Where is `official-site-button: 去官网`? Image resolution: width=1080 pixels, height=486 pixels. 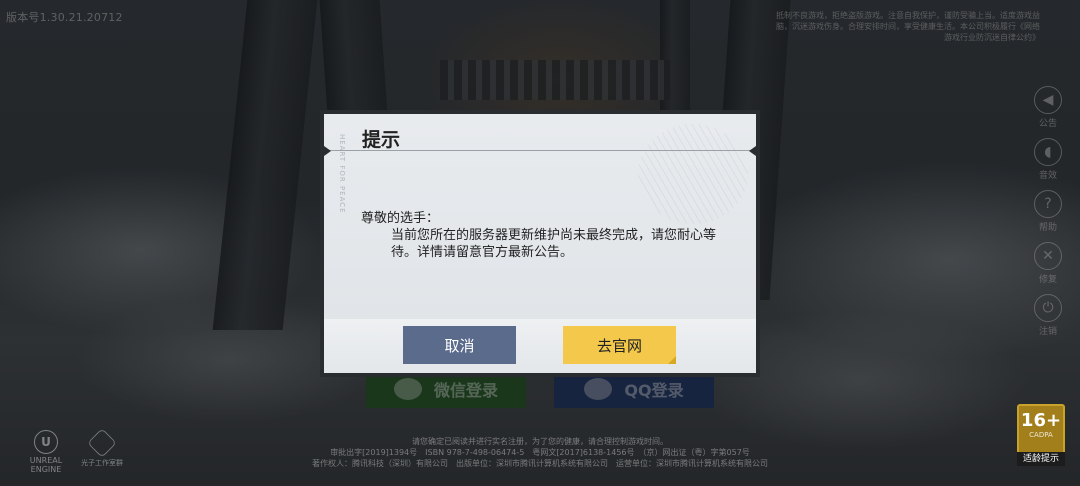 official-site-button: 去官网 is located at coordinates (619, 345).